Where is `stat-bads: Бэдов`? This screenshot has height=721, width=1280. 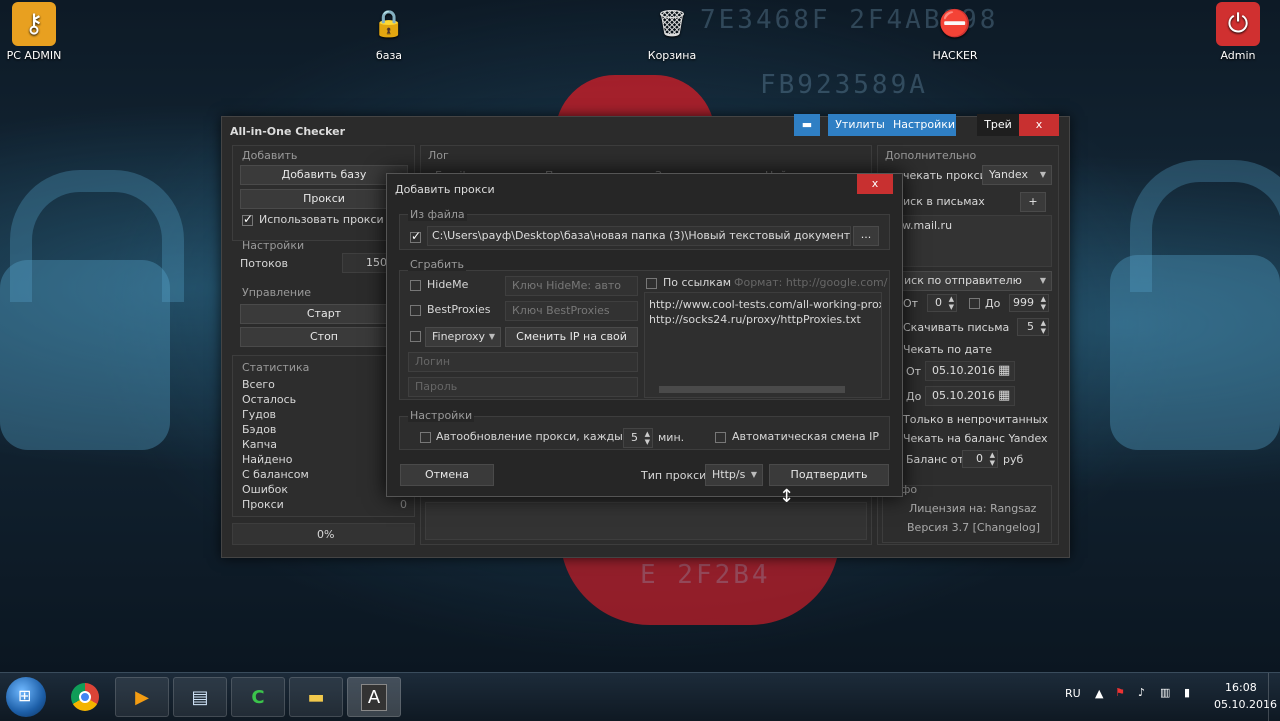 stat-bads: Бэдов is located at coordinates (259, 429).